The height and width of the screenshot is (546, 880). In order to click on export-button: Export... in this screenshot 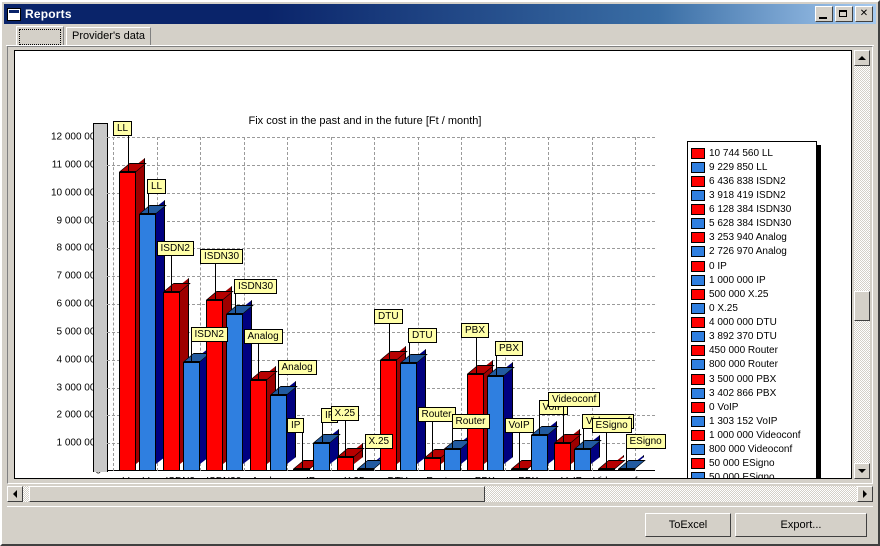, I will do `click(801, 525)`.